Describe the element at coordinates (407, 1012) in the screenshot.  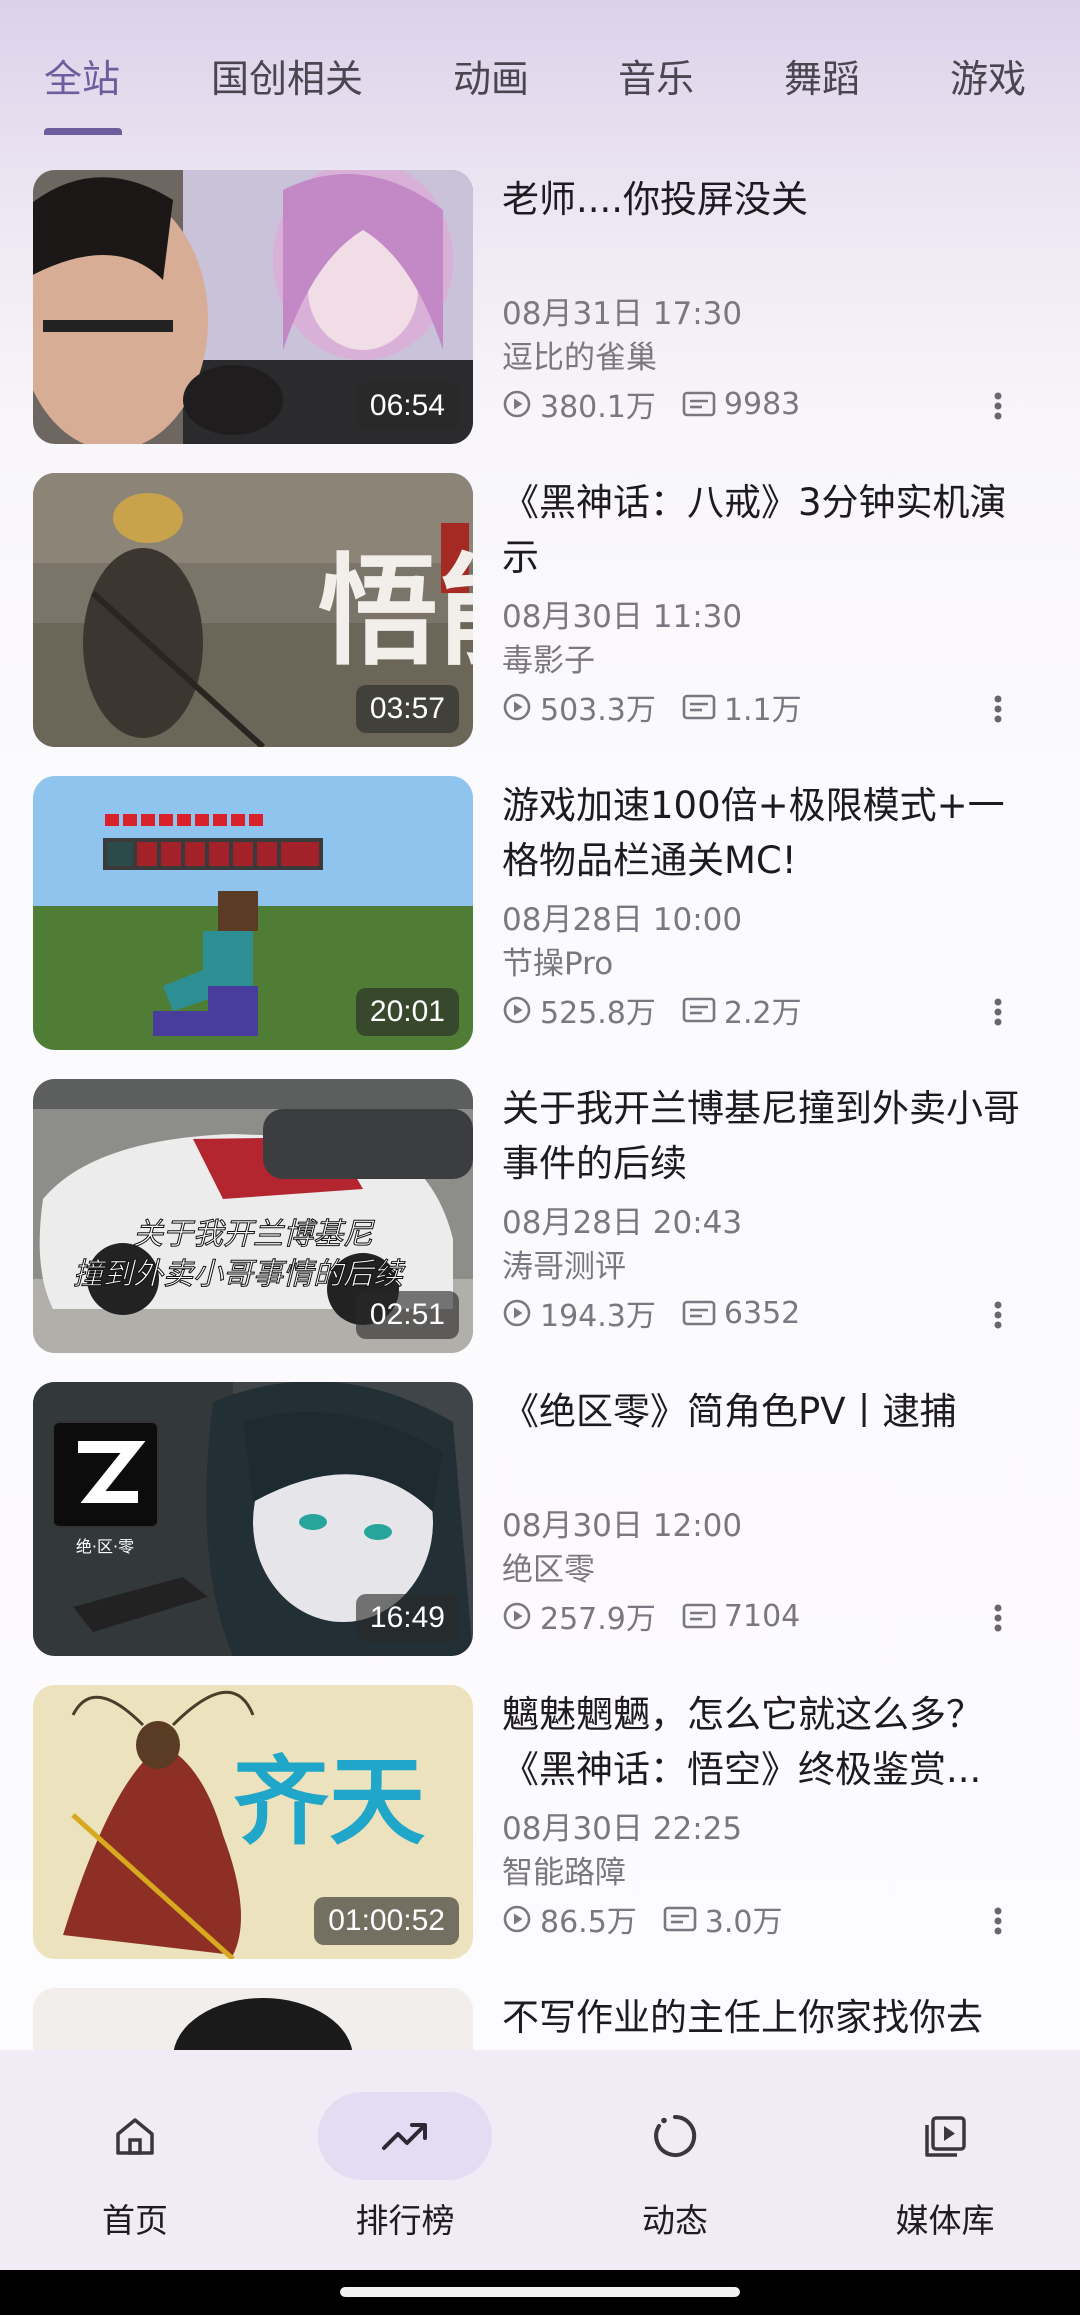
I see `video-duration: 20:01` at that location.